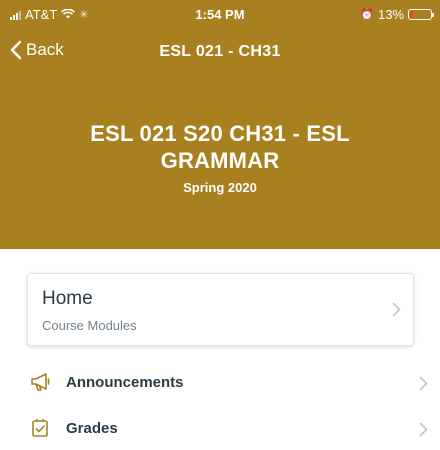  What do you see at coordinates (92, 428) in the screenshot?
I see `grades-label: Grades` at bounding box center [92, 428].